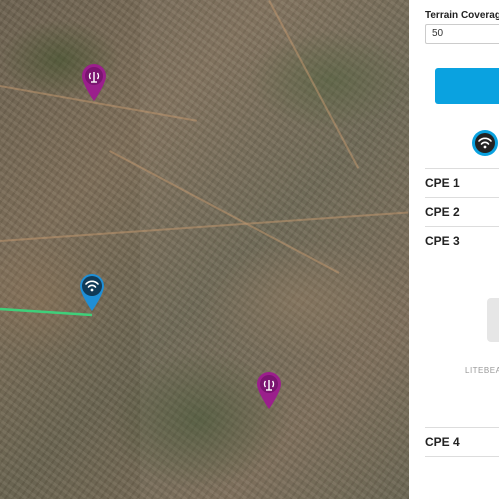 This screenshot has width=499, height=499. Describe the element at coordinates (442, 241) in the screenshot. I see `cpe-item-3: CPE 3` at that location.